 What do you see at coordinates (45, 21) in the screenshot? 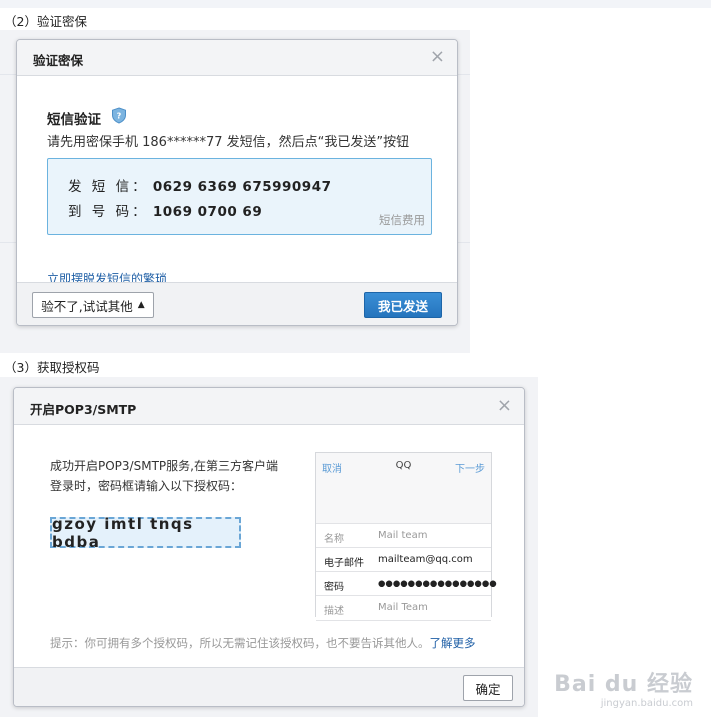
I see `step2-label: （2）验证密保` at bounding box center [45, 21].